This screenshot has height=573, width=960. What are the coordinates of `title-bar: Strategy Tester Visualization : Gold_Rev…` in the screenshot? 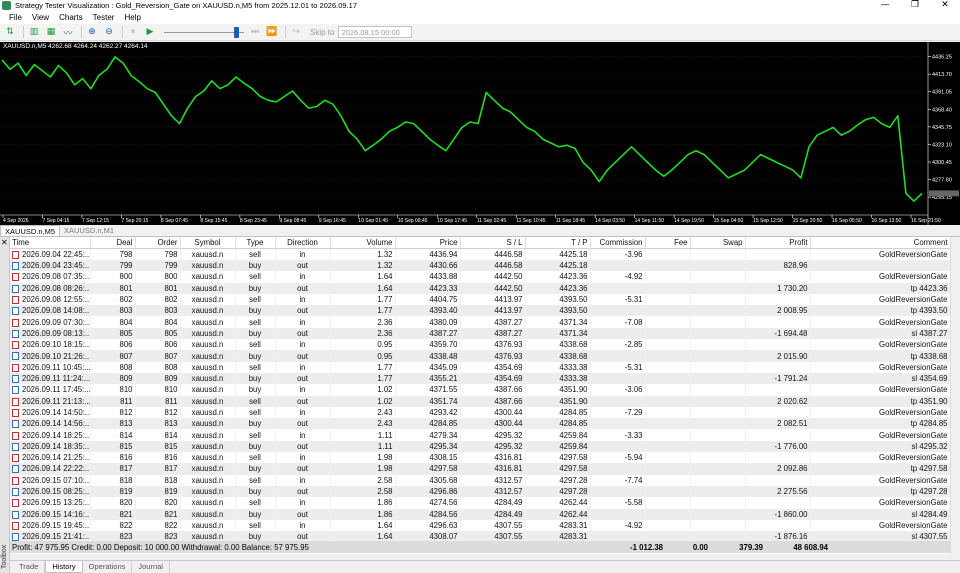 It's located at (480, 5).